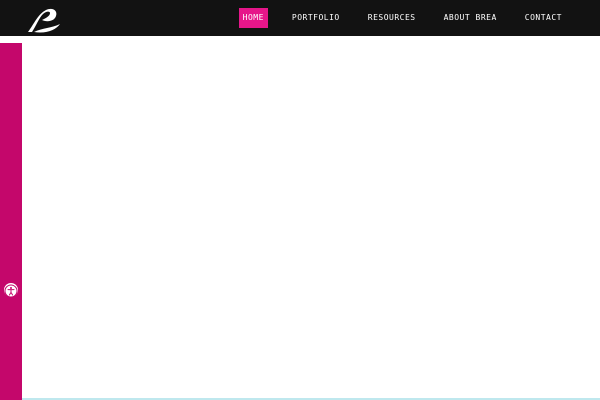 The image size is (600, 400). What do you see at coordinates (11, 221) in the screenshot?
I see `left-accent-sidebar` at bounding box center [11, 221].